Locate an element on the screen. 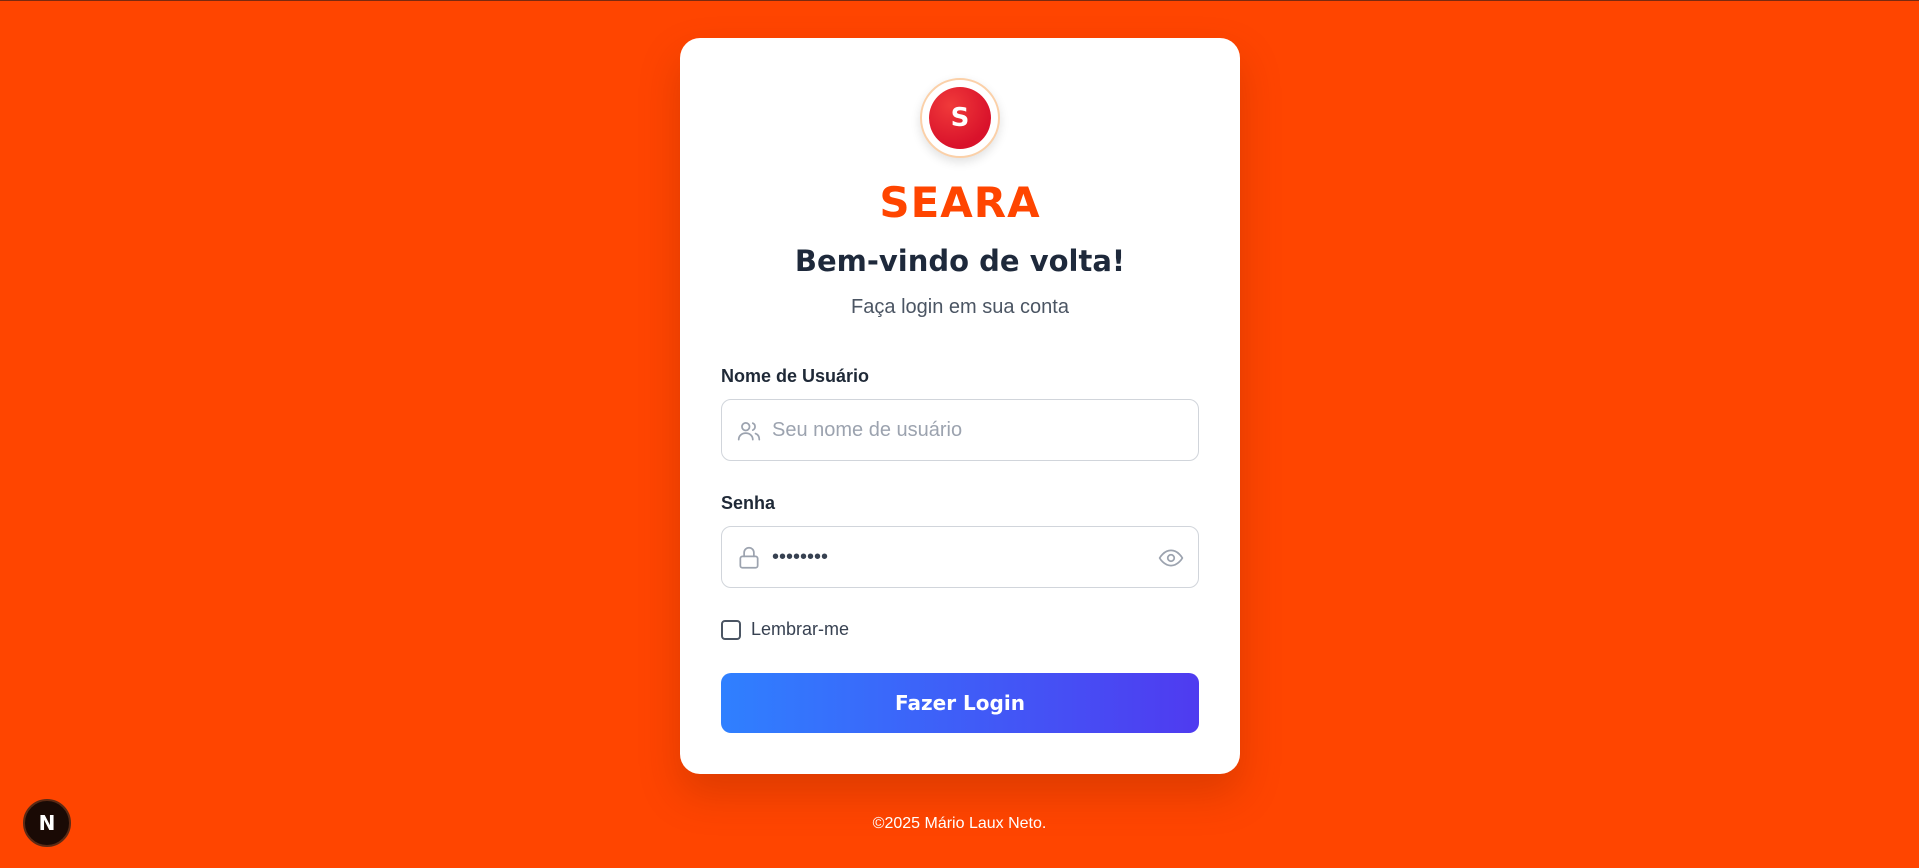 Image resolution: width=1919 pixels, height=868 pixels. password-field is located at coordinates (960, 557).